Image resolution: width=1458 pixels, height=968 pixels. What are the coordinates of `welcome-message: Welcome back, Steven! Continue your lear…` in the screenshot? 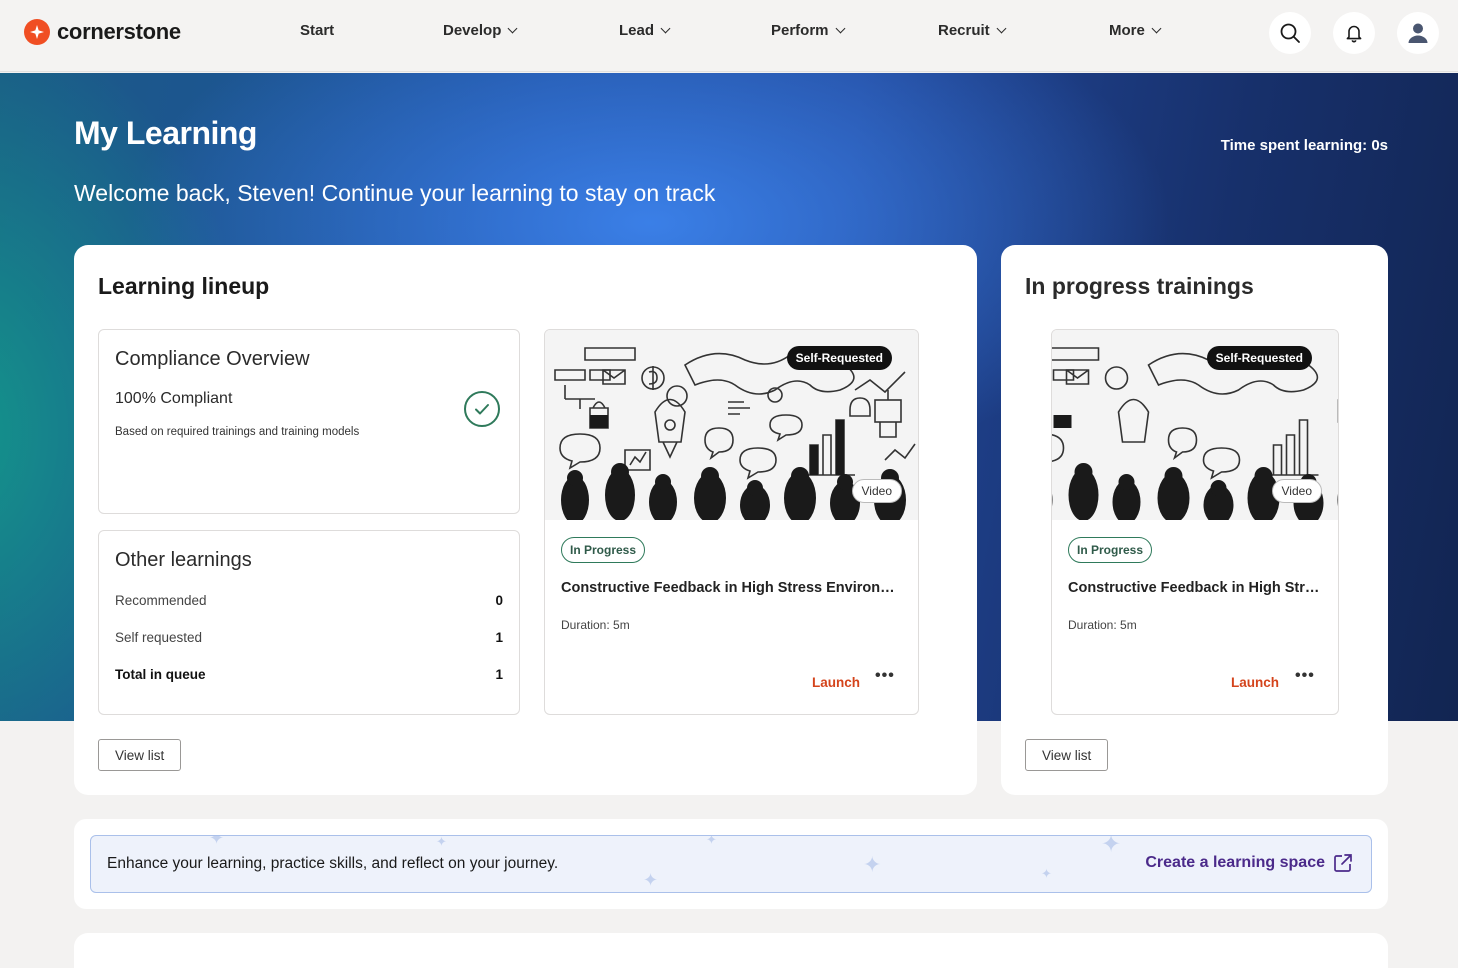 It's located at (395, 193).